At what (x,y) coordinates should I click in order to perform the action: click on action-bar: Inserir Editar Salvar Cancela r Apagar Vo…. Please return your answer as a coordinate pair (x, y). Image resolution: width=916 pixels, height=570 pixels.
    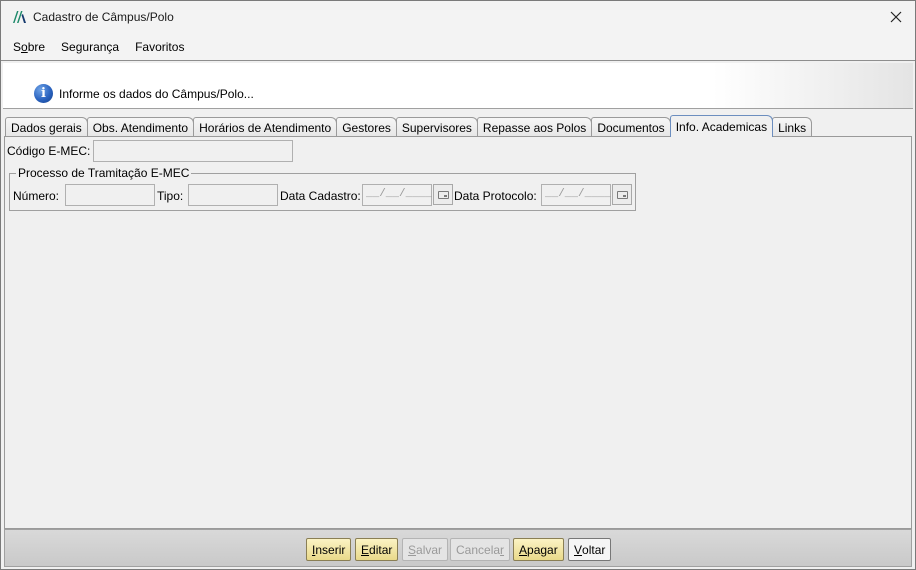
    Looking at the image, I should click on (458, 548).